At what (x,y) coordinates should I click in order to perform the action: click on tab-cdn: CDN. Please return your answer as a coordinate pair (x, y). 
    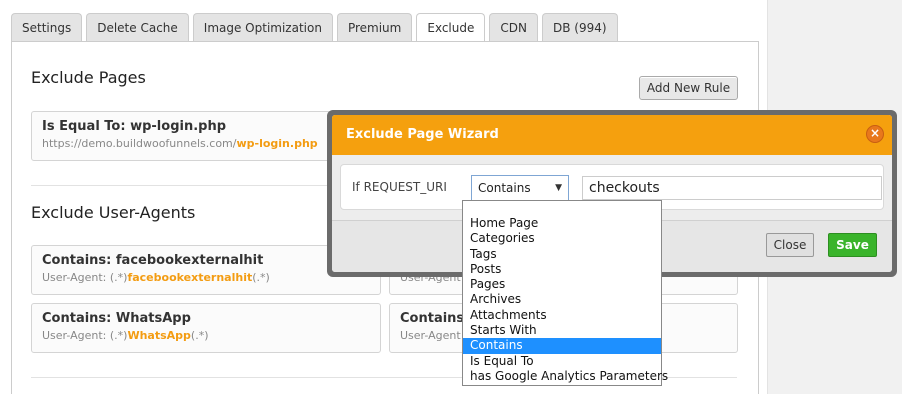
    Looking at the image, I should click on (513, 27).